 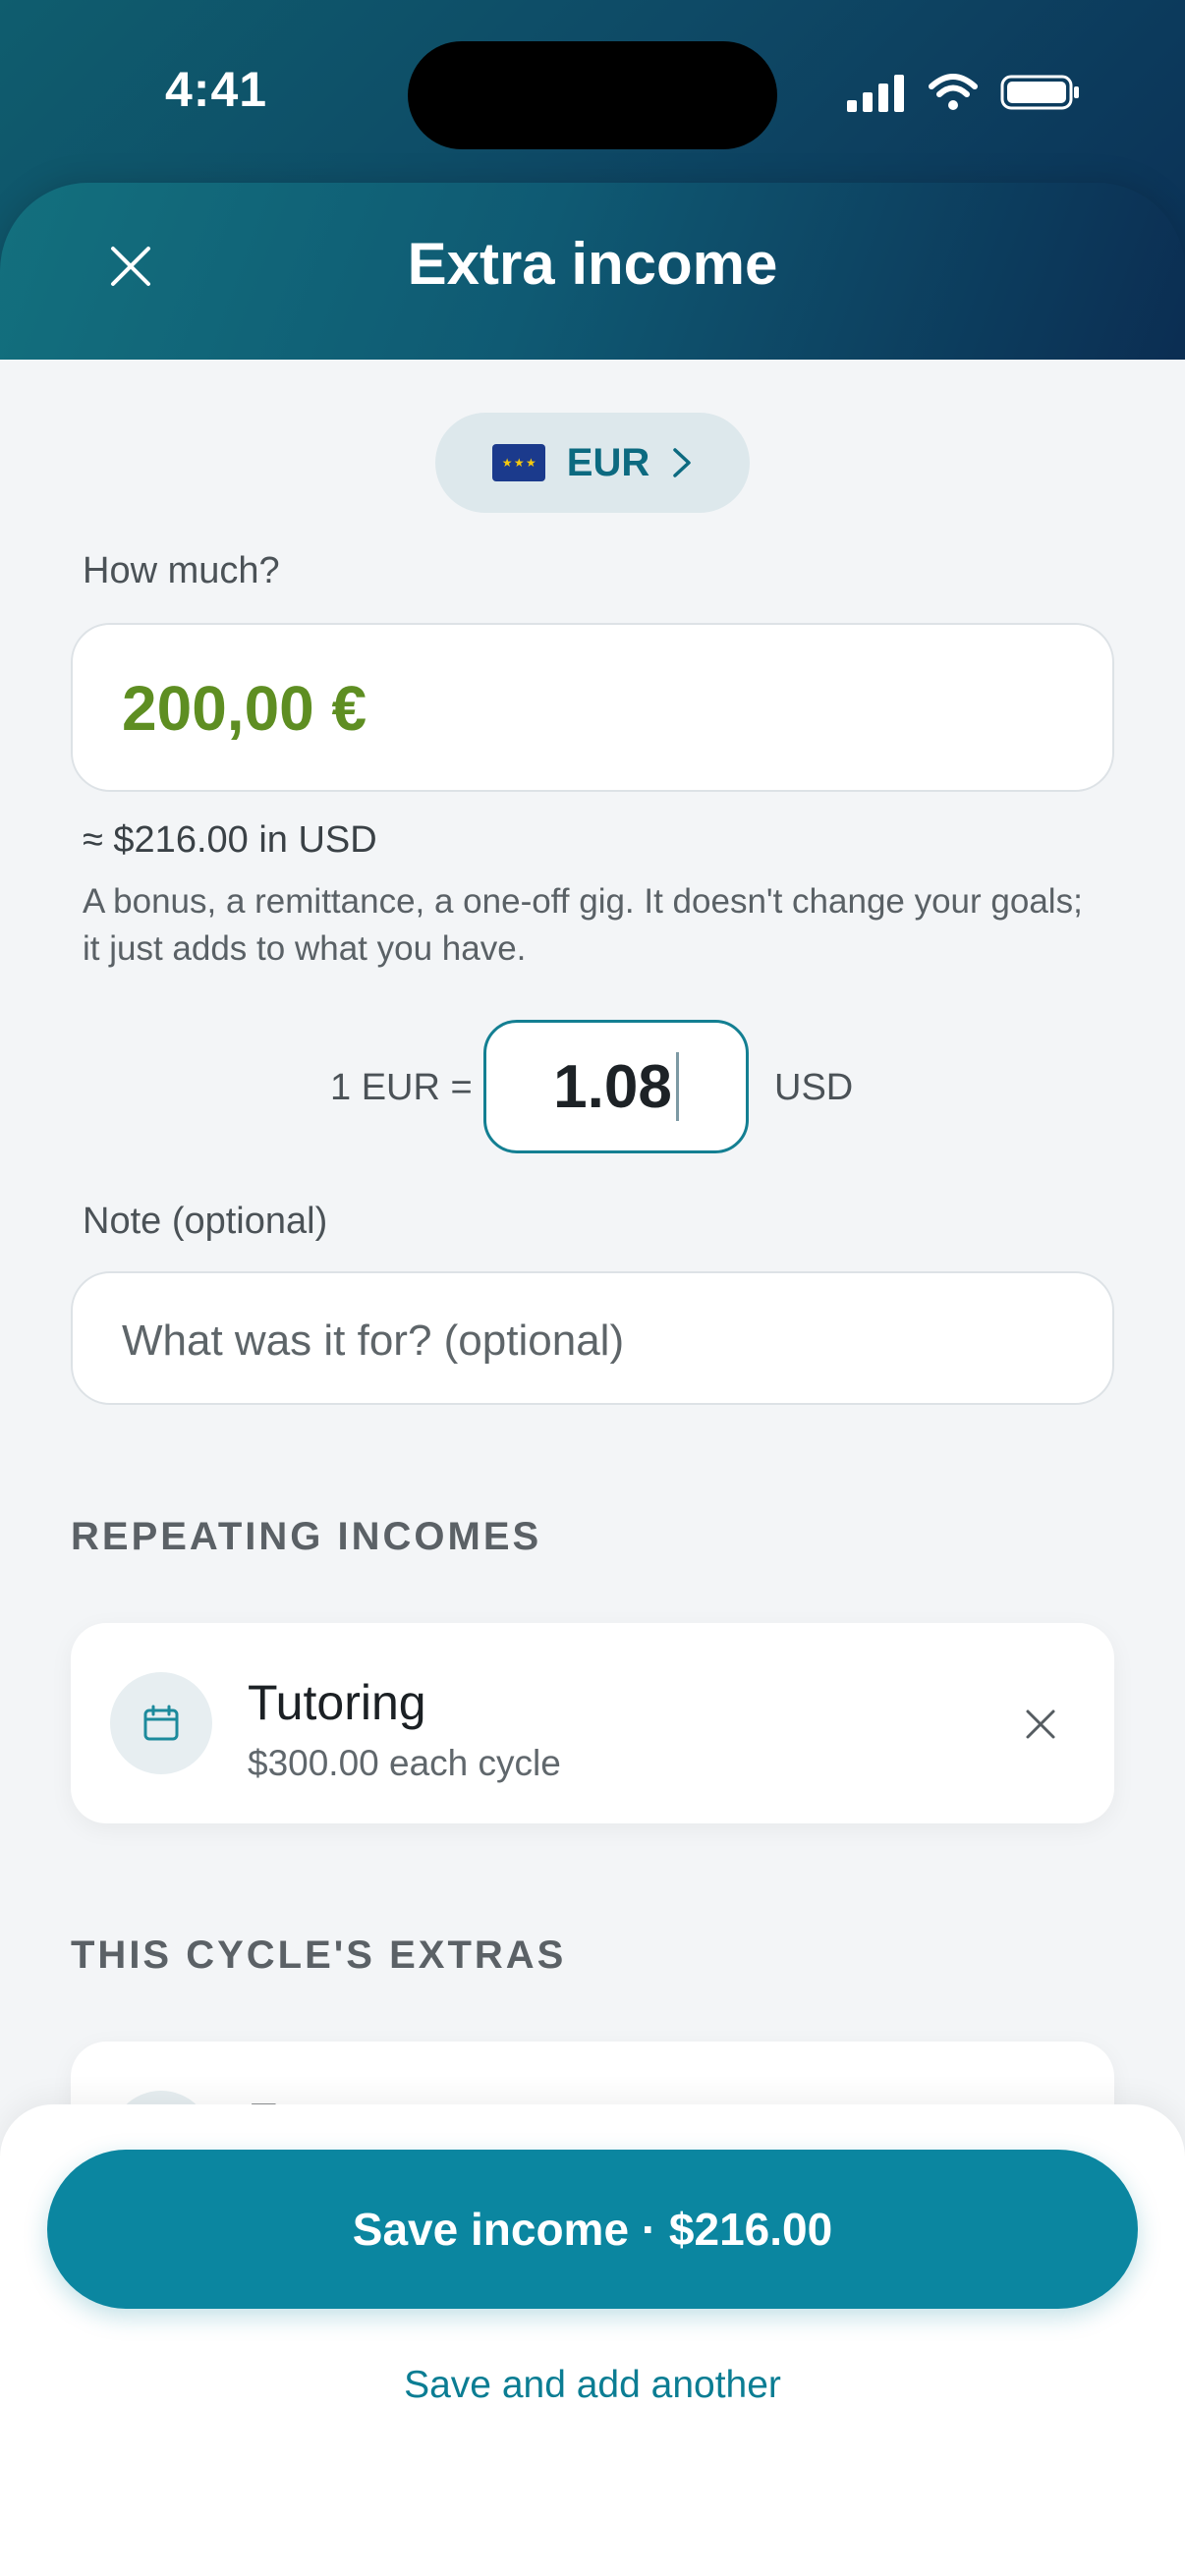 I want to click on repeating-income-name: Tutoring, so click(x=337, y=1702).